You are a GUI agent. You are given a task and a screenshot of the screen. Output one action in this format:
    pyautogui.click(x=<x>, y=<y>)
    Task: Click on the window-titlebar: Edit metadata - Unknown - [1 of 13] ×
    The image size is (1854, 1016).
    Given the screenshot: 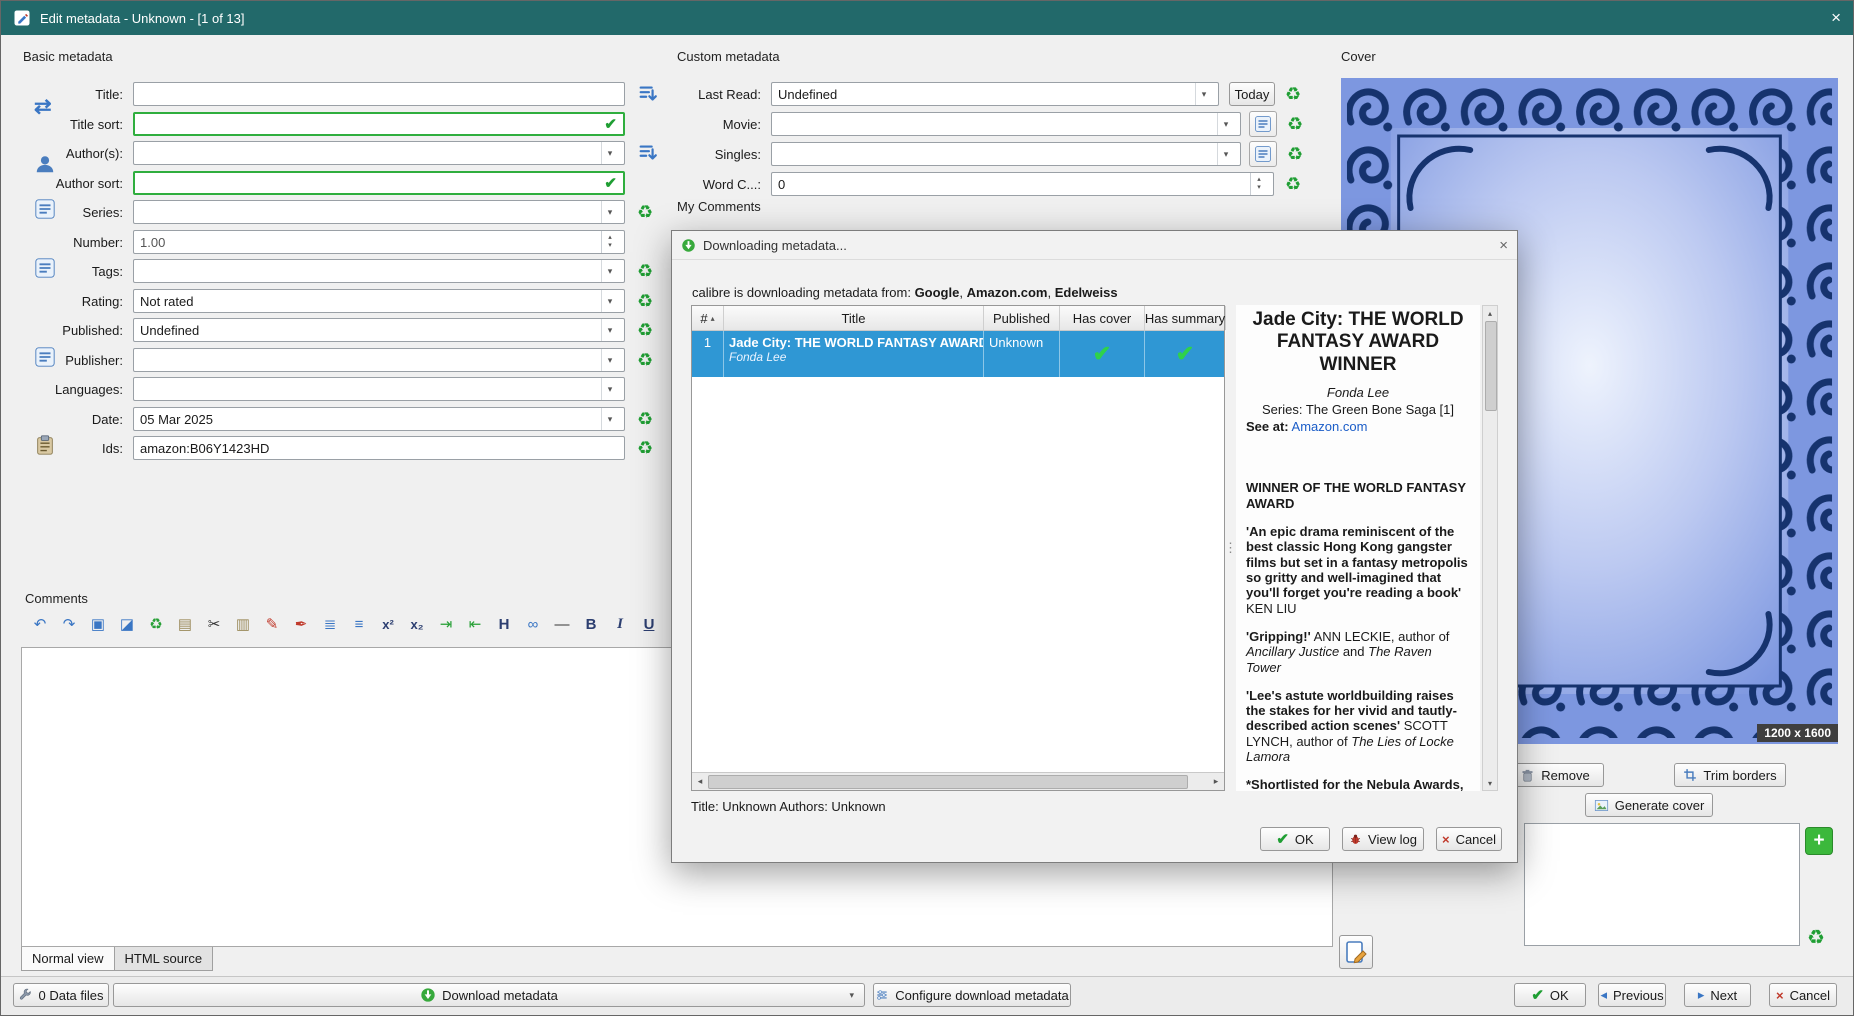 What is the action you would take?
    pyautogui.click(x=927, y=18)
    